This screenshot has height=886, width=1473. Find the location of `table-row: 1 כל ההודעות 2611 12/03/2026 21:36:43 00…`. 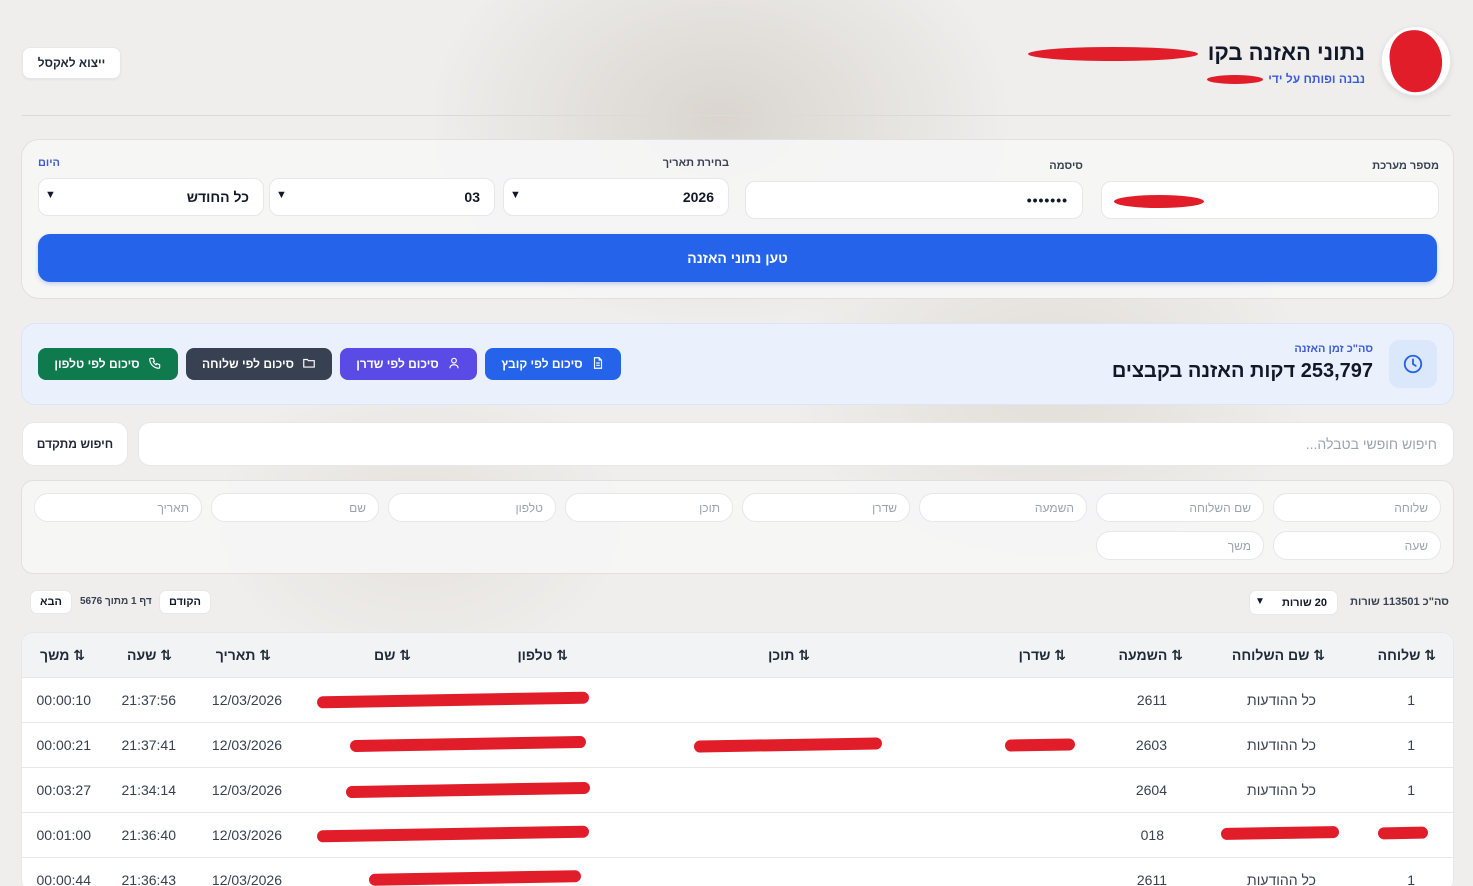

table-row: 1 כל ההודעות 2611 12/03/2026 21:36:43 00… is located at coordinates (737, 872).